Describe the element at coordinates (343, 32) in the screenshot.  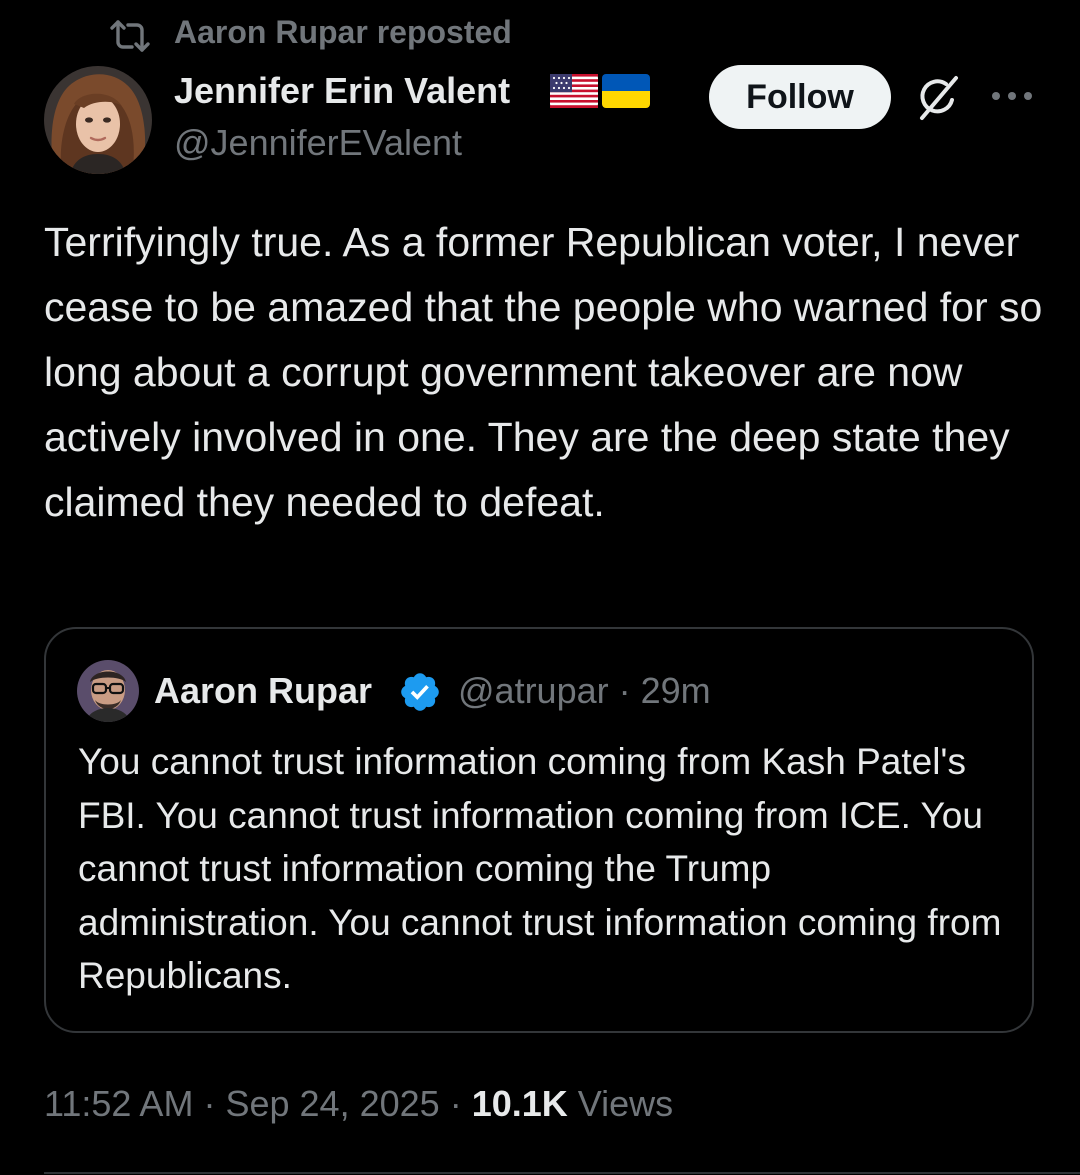
I see `repost-label: Aaron Rupar reposted` at that location.